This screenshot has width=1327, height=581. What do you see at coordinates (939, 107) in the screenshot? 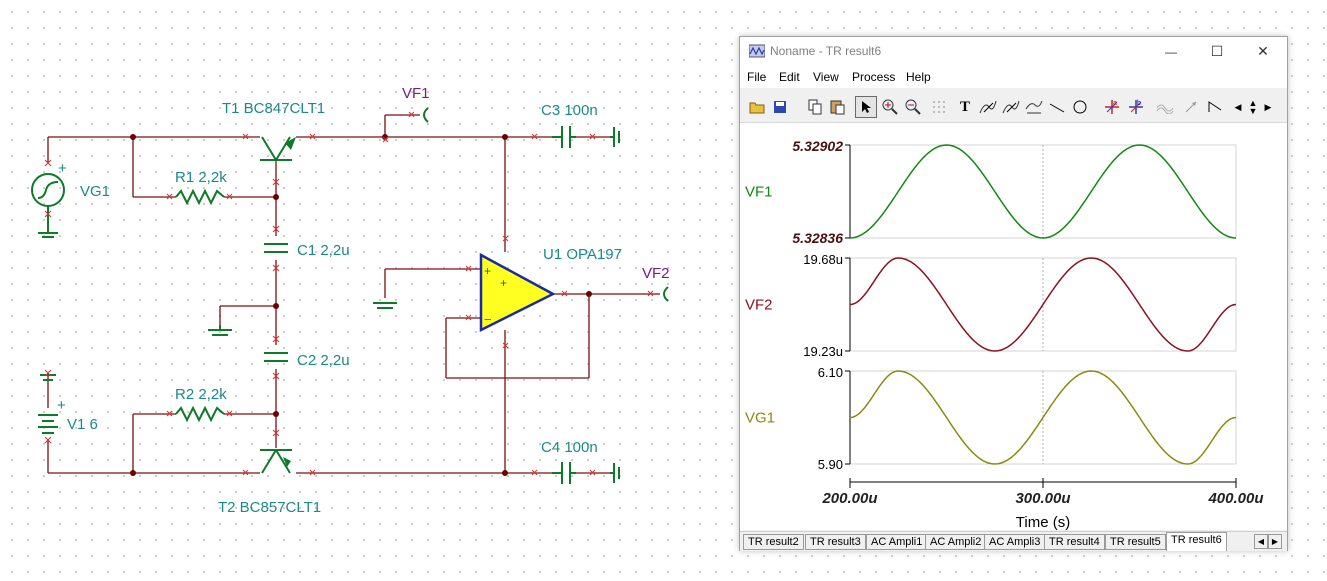
I see `grid-icon` at bounding box center [939, 107].